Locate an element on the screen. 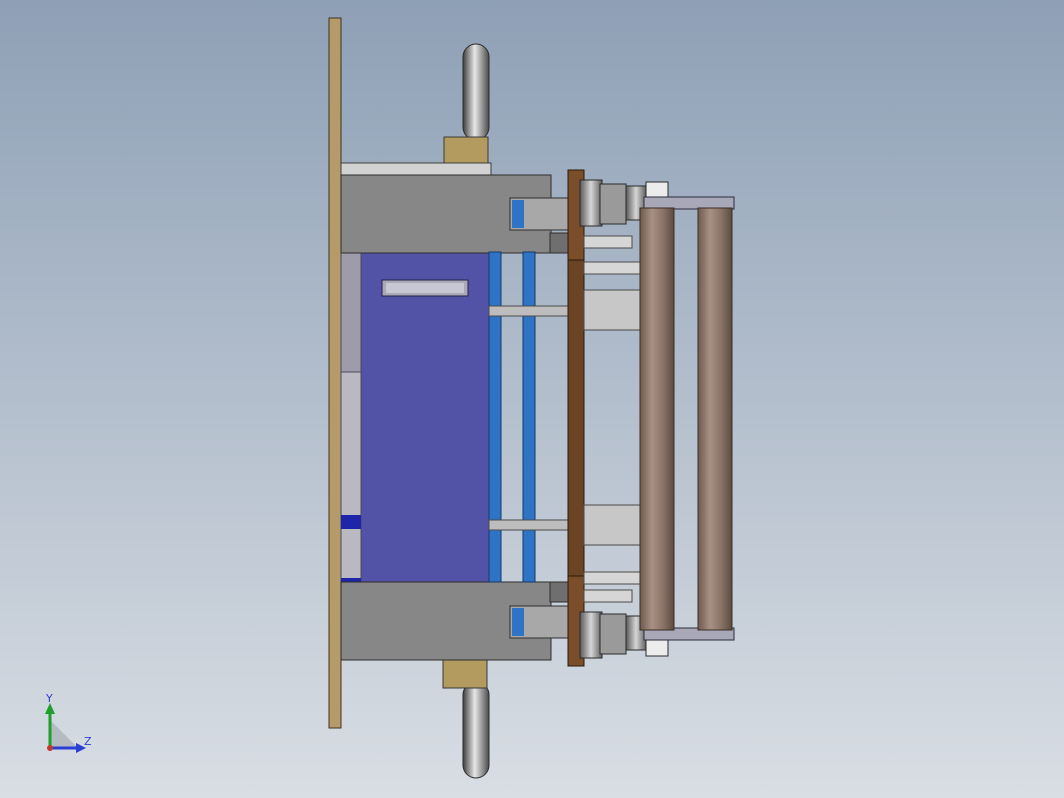  wood-plate is located at coordinates (576, 418).